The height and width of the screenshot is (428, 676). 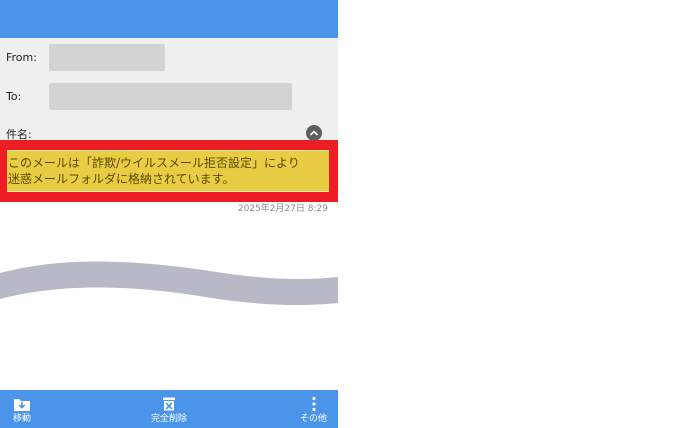 I want to click on top-app-bar, so click(x=169, y=19).